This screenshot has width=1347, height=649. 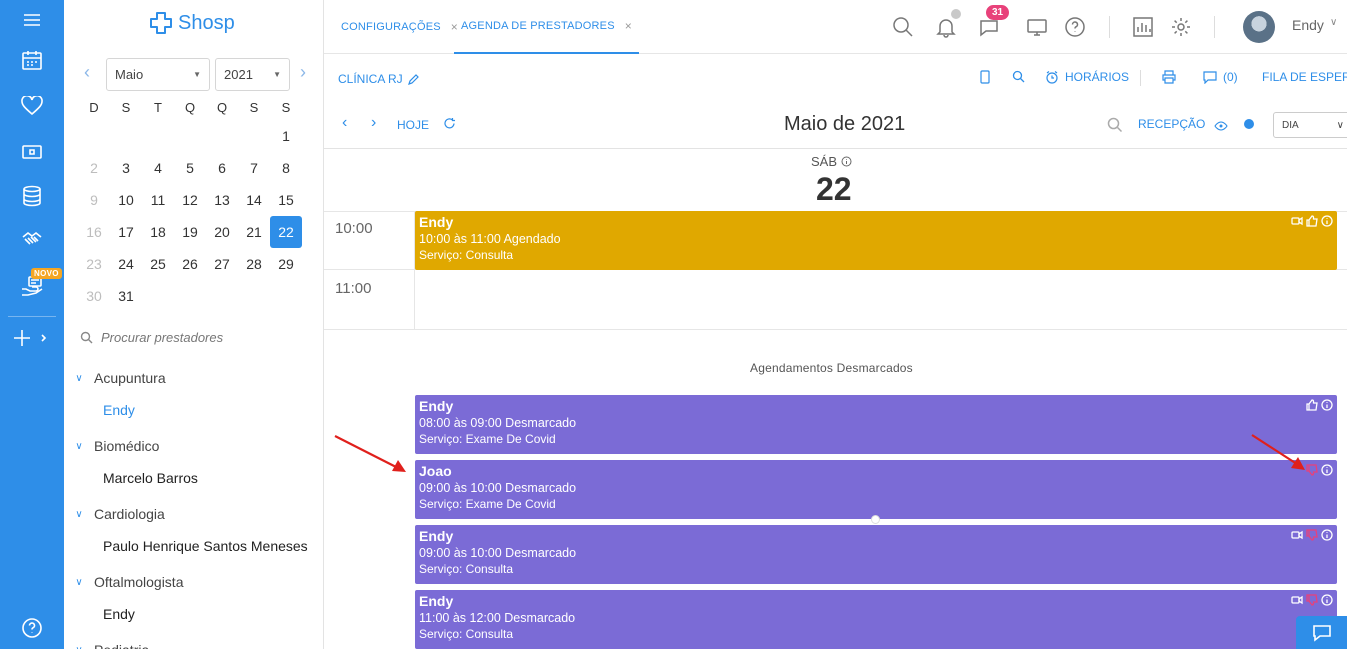 I want to click on next-period-arrow: ›, so click(x=373, y=123).